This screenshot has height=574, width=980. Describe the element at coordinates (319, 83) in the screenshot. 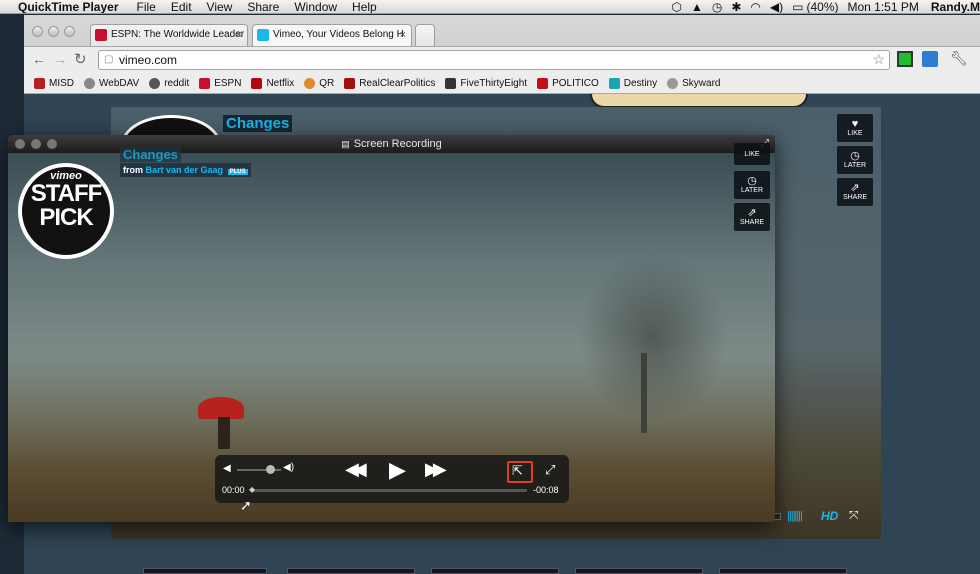

I see `bookmark-qr: QR` at that location.